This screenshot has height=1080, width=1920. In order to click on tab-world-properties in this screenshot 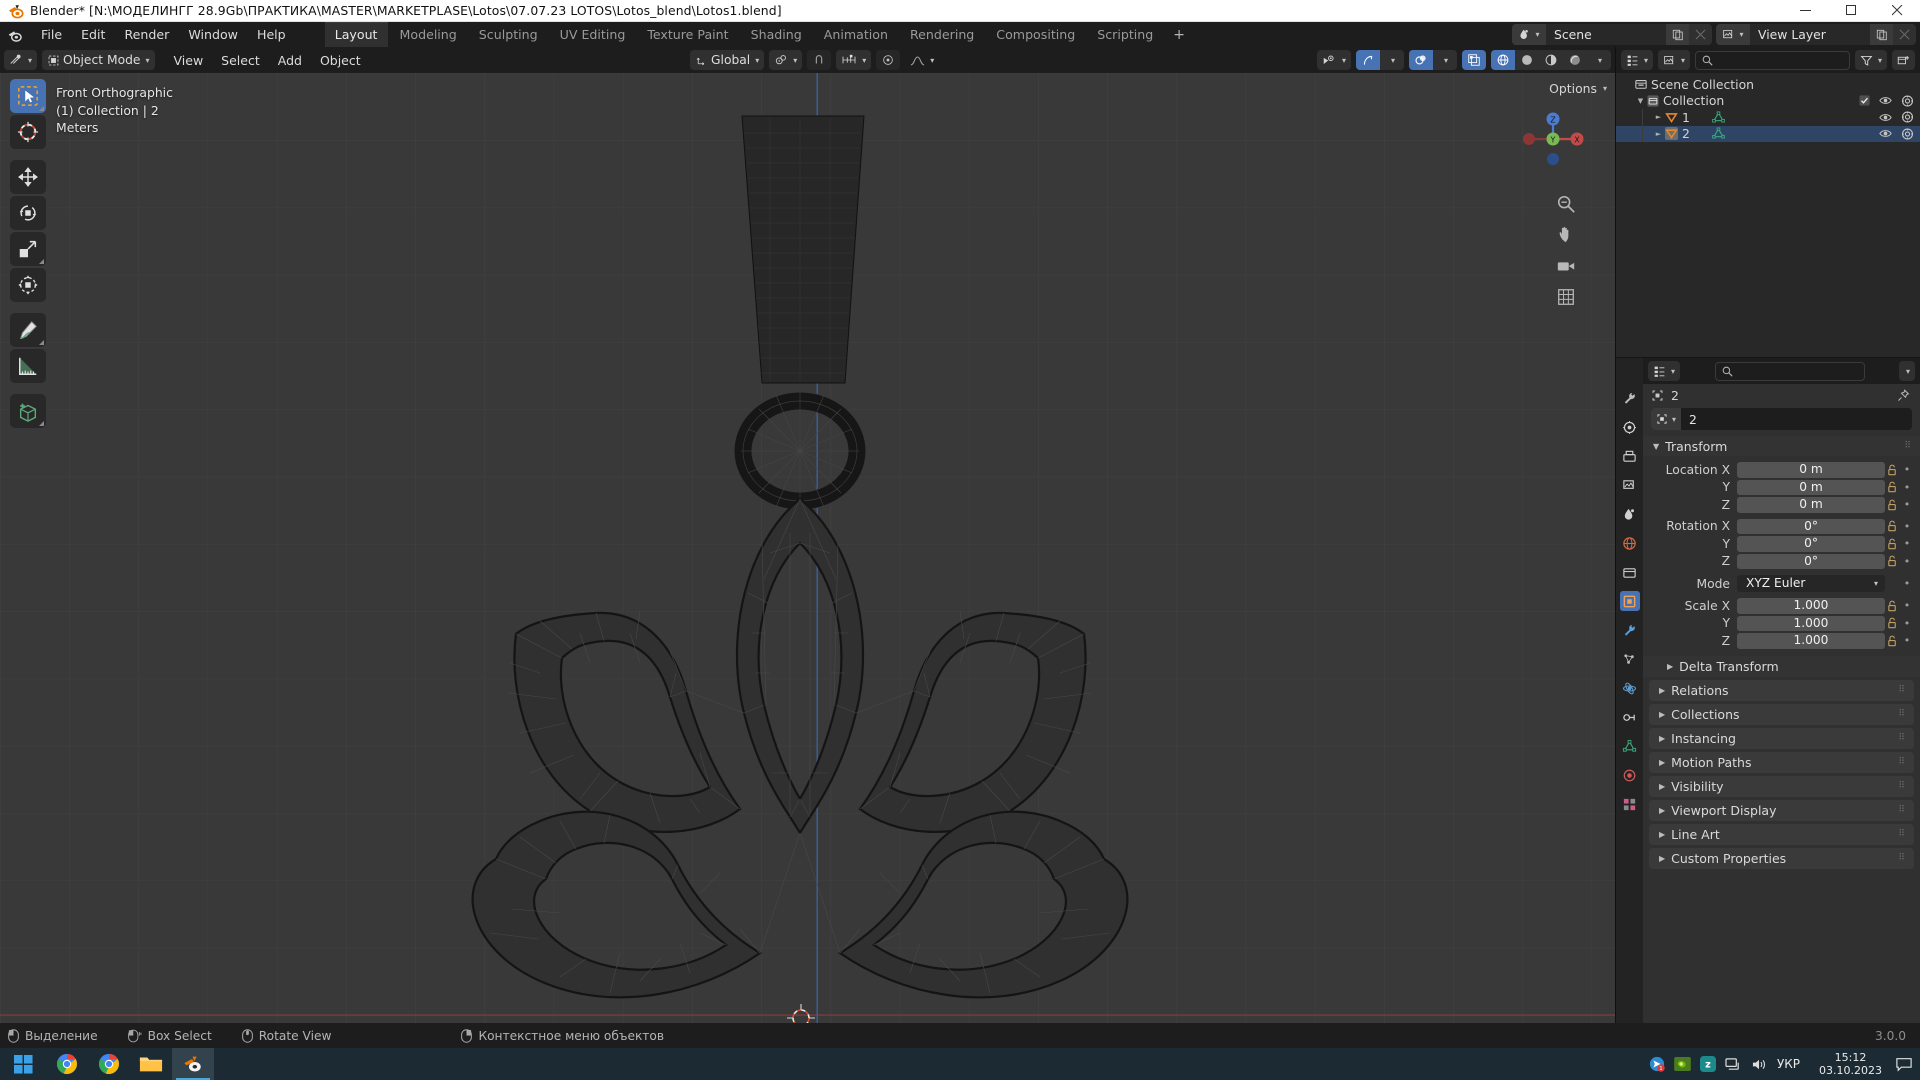, I will do `click(1630, 543)`.